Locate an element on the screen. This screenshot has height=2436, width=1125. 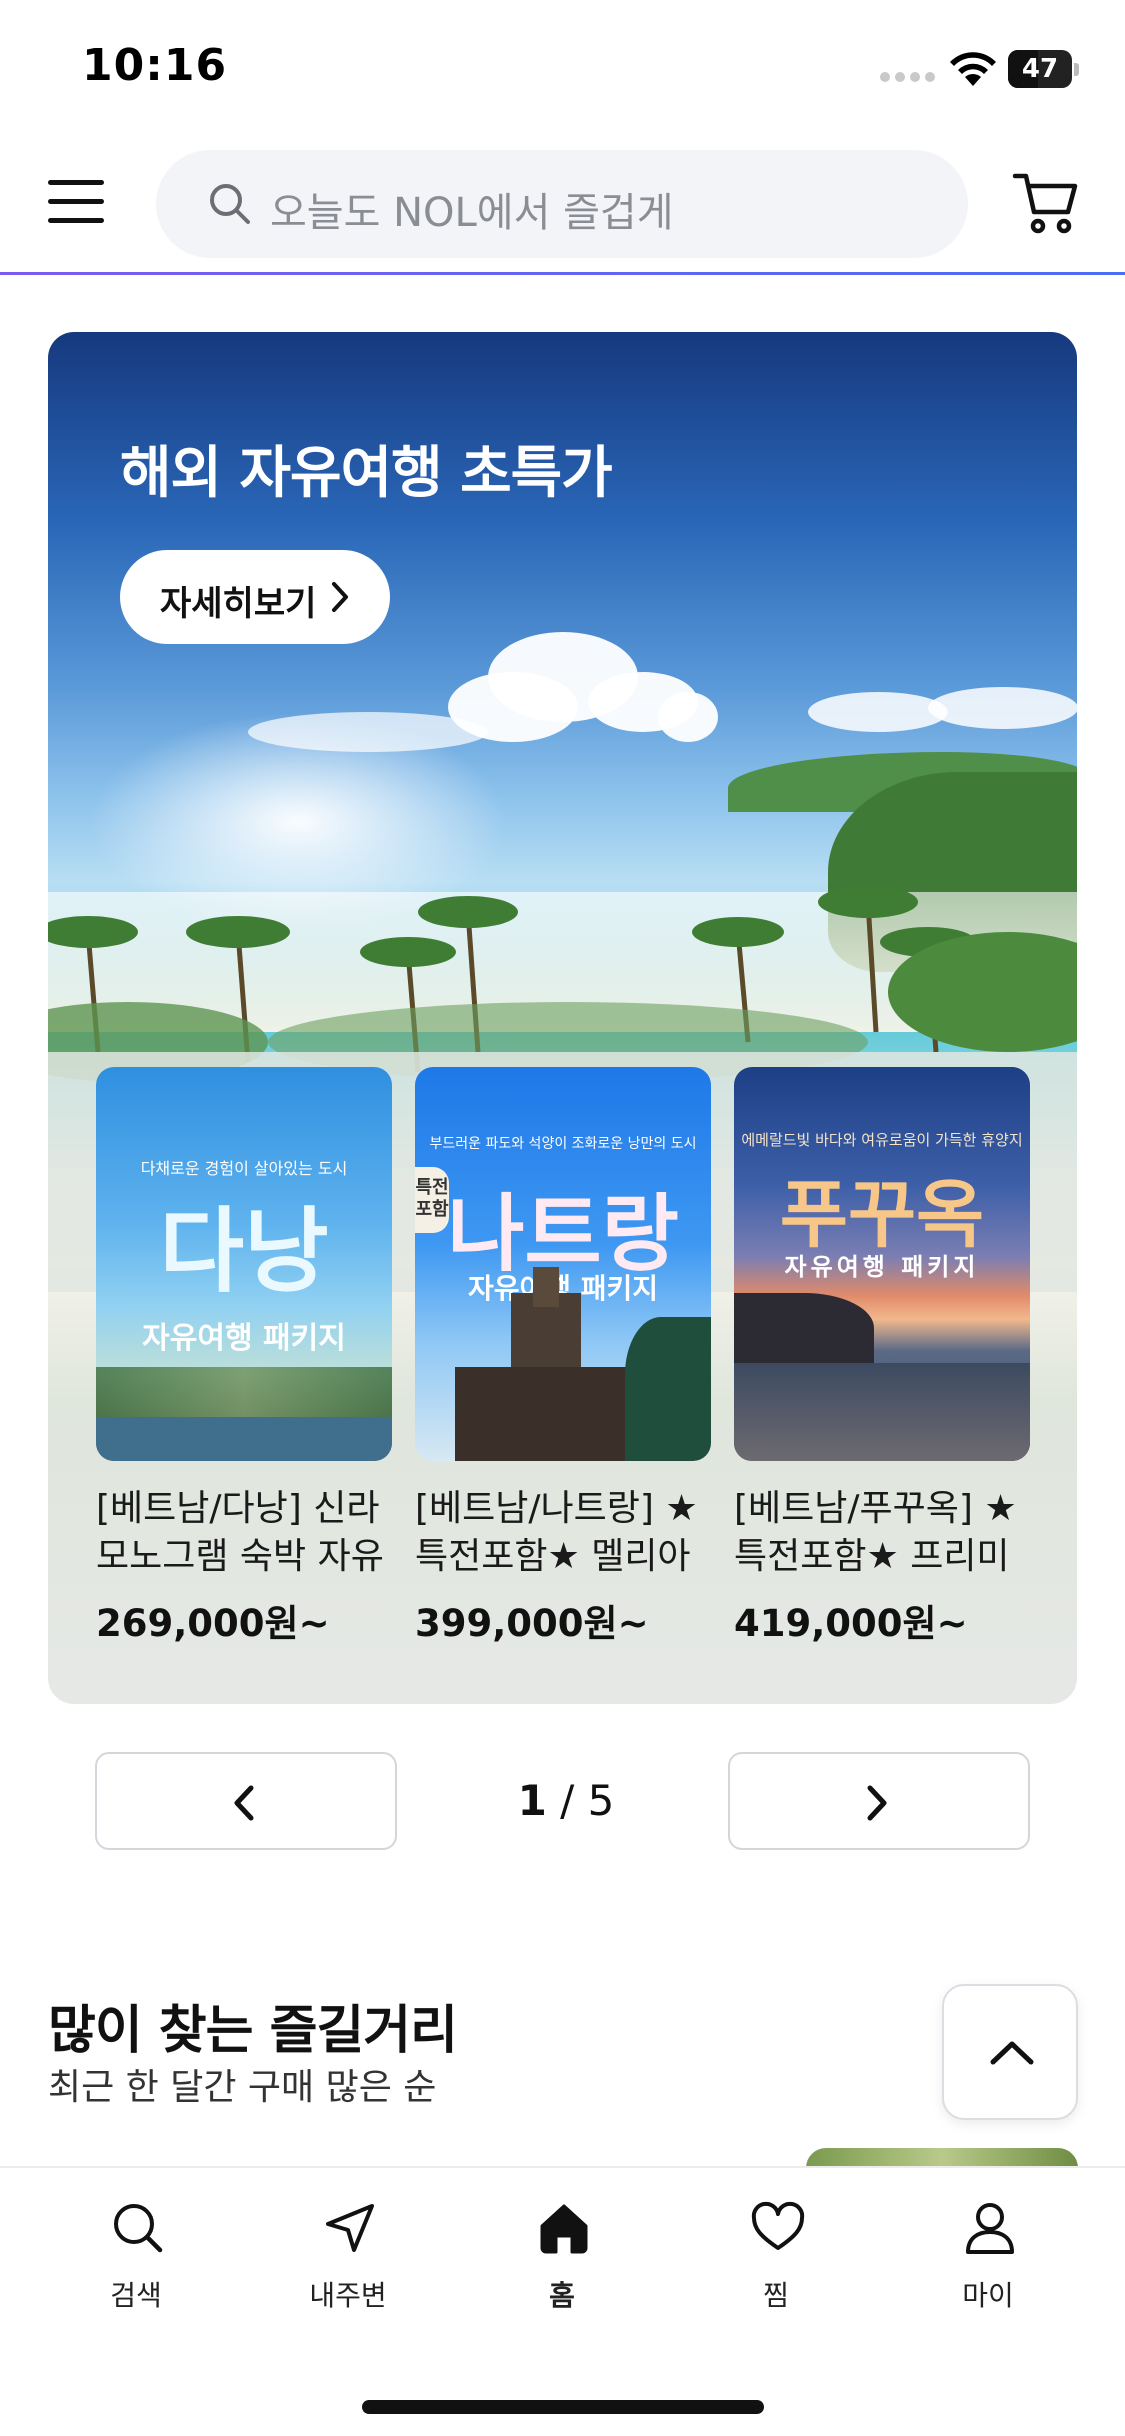
product-thumbnail-phuquoc: 에메랄드빛 바다와 여유로움이 가득한 휴양지 푸꾸옥 자유여행 패키지 is located at coordinates (882, 1264).